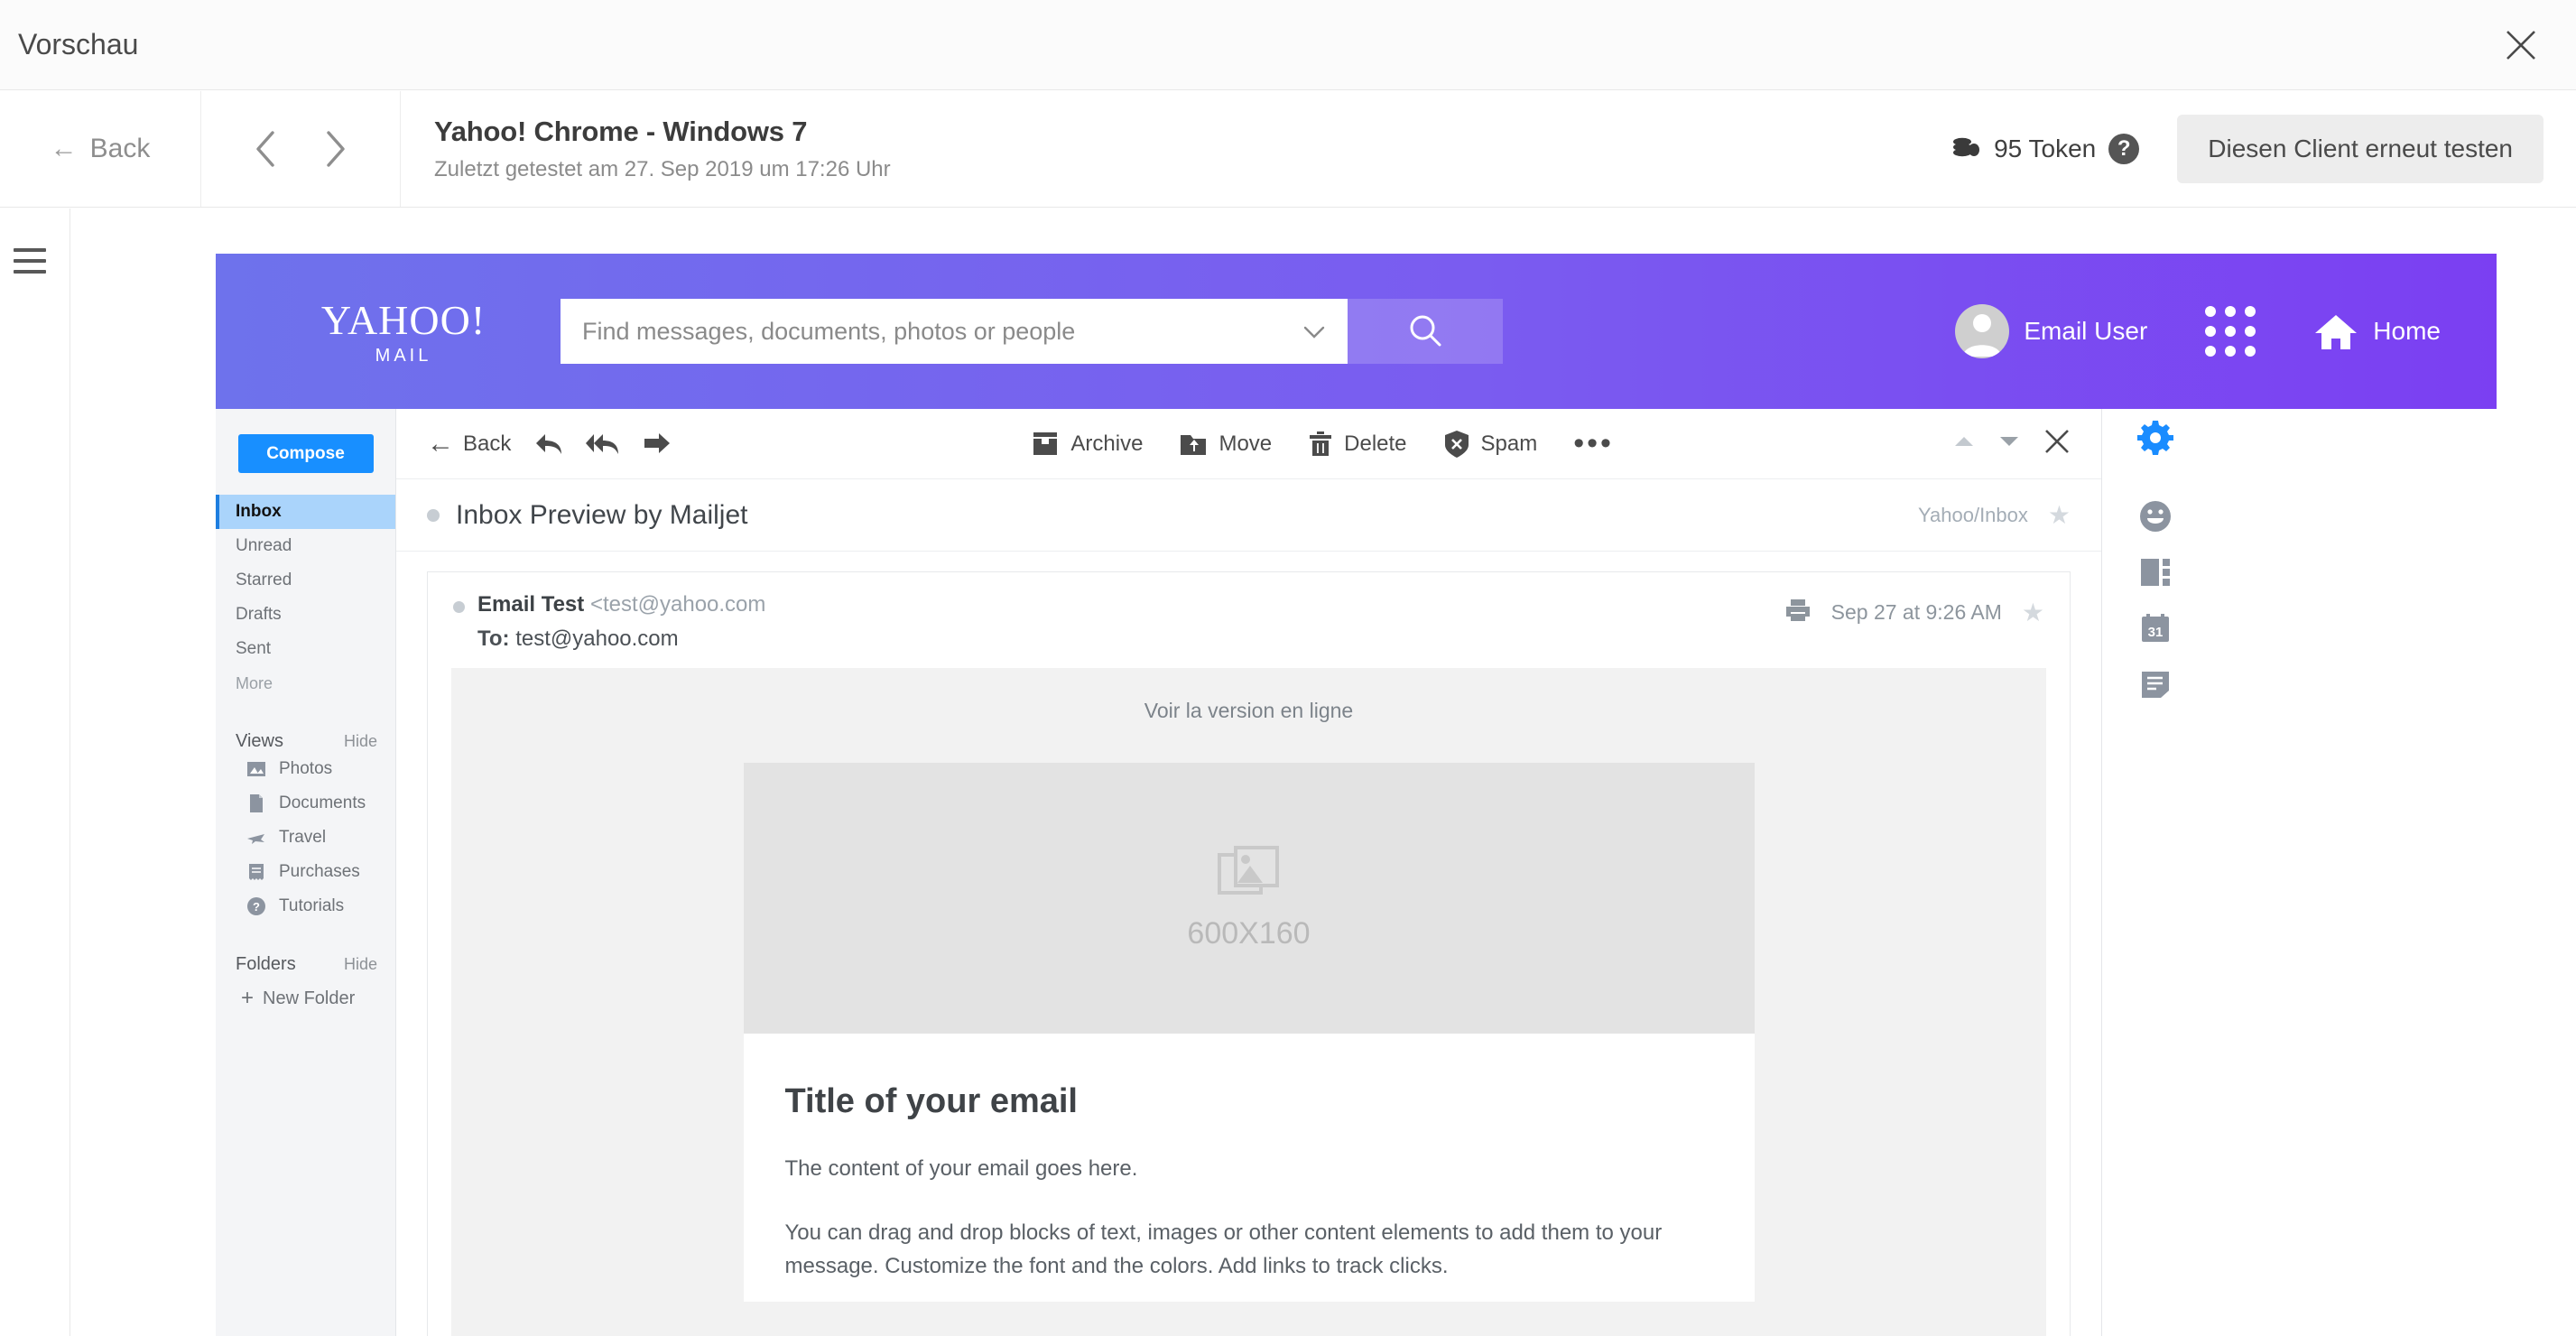  I want to click on hero-placeholder-label: 600X160, so click(1249, 933).